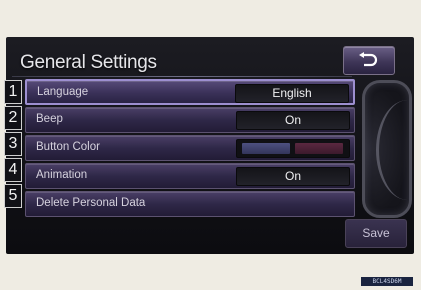  Describe the element at coordinates (13, 92) in the screenshot. I see `callout-number: 1` at that location.